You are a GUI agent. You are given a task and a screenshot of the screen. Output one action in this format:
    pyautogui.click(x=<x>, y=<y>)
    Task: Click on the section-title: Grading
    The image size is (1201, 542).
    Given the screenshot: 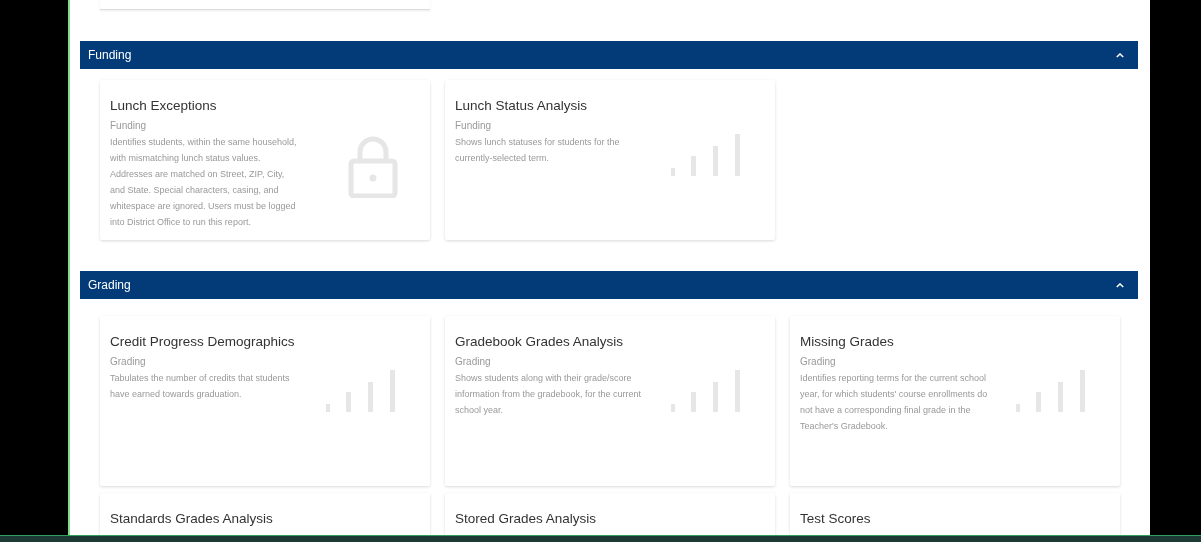 What is the action you would take?
    pyautogui.click(x=109, y=285)
    